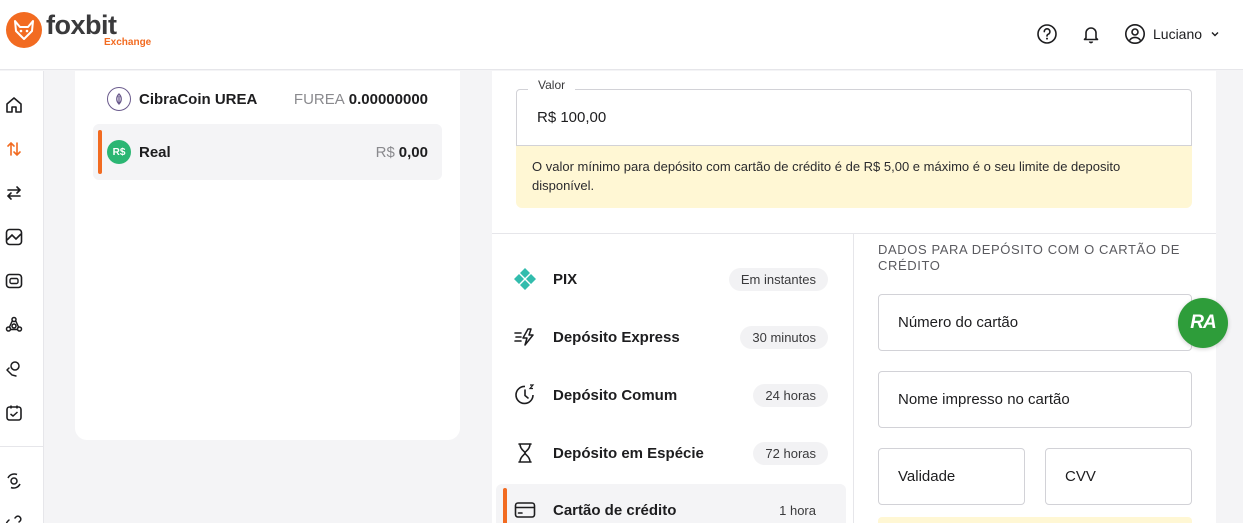 The image size is (1243, 523). I want to click on card-cvv-field: CVV, so click(1118, 476).